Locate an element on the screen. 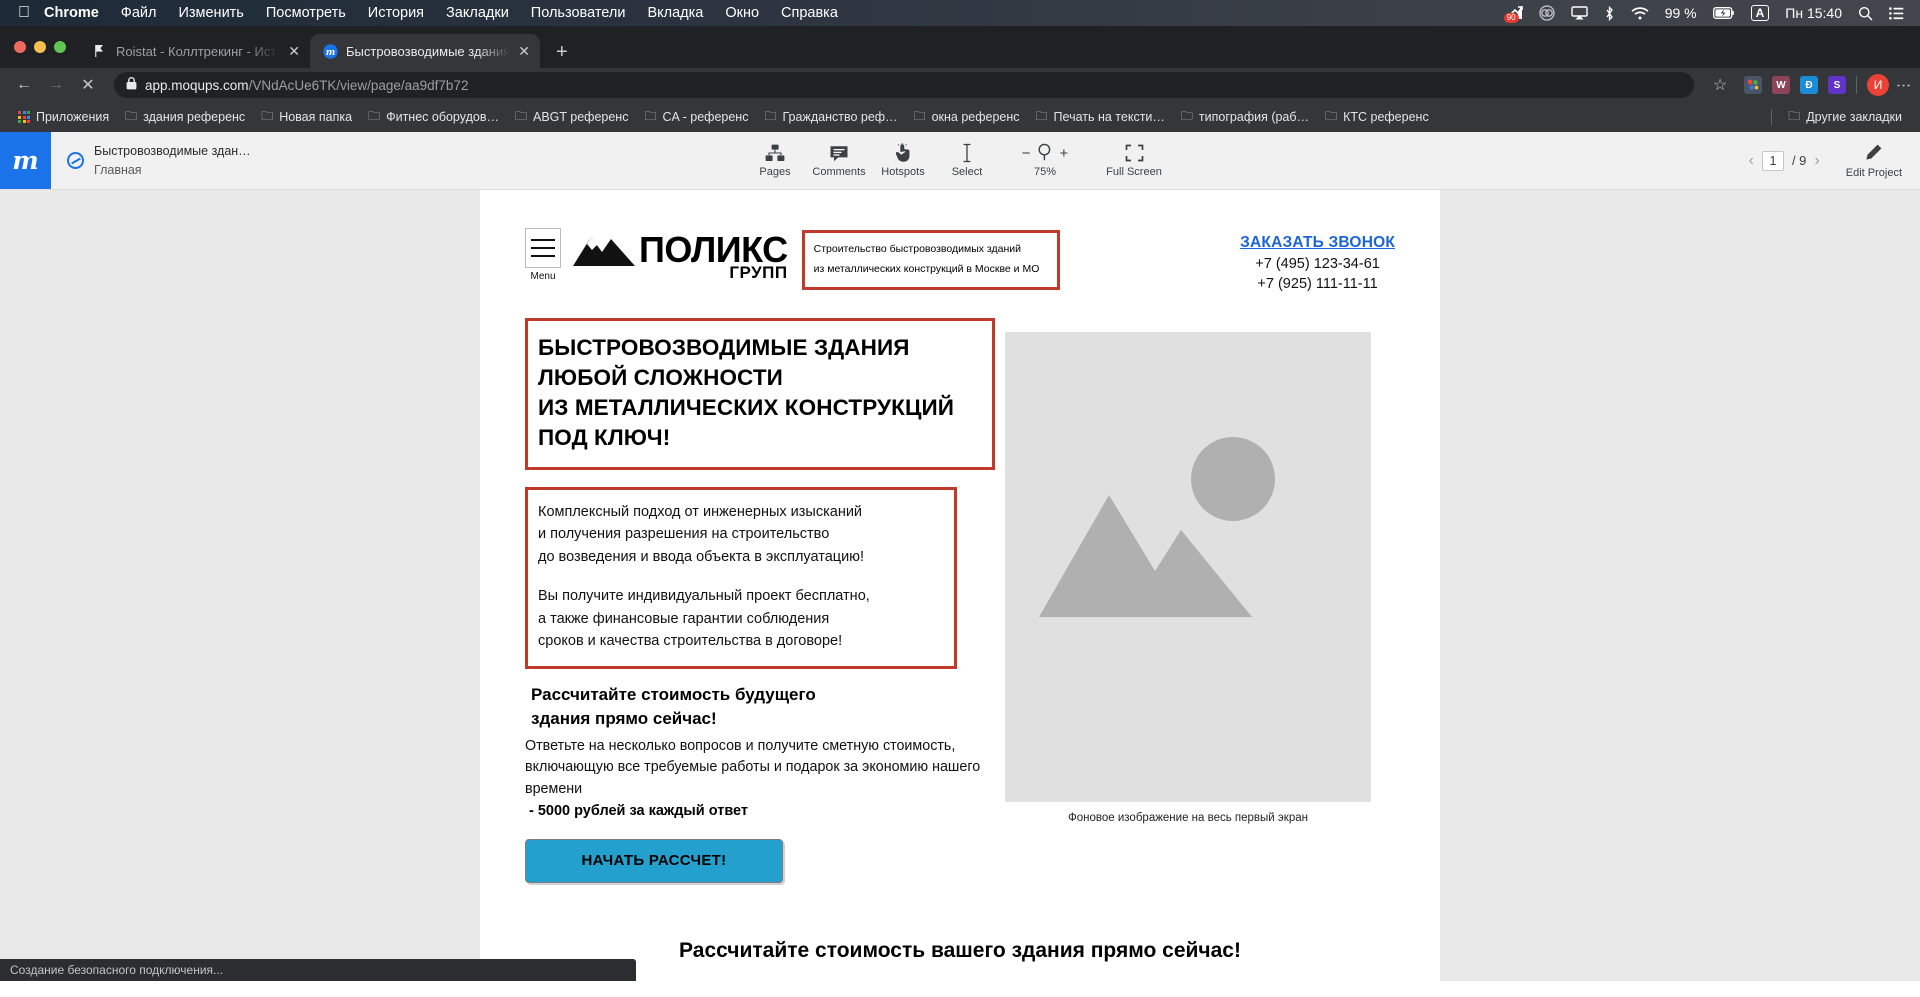 The height and width of the screenshot is (997, 1920). bookmark-folder-5: 🗀 CA - референс is located at coordinates (696, 117).